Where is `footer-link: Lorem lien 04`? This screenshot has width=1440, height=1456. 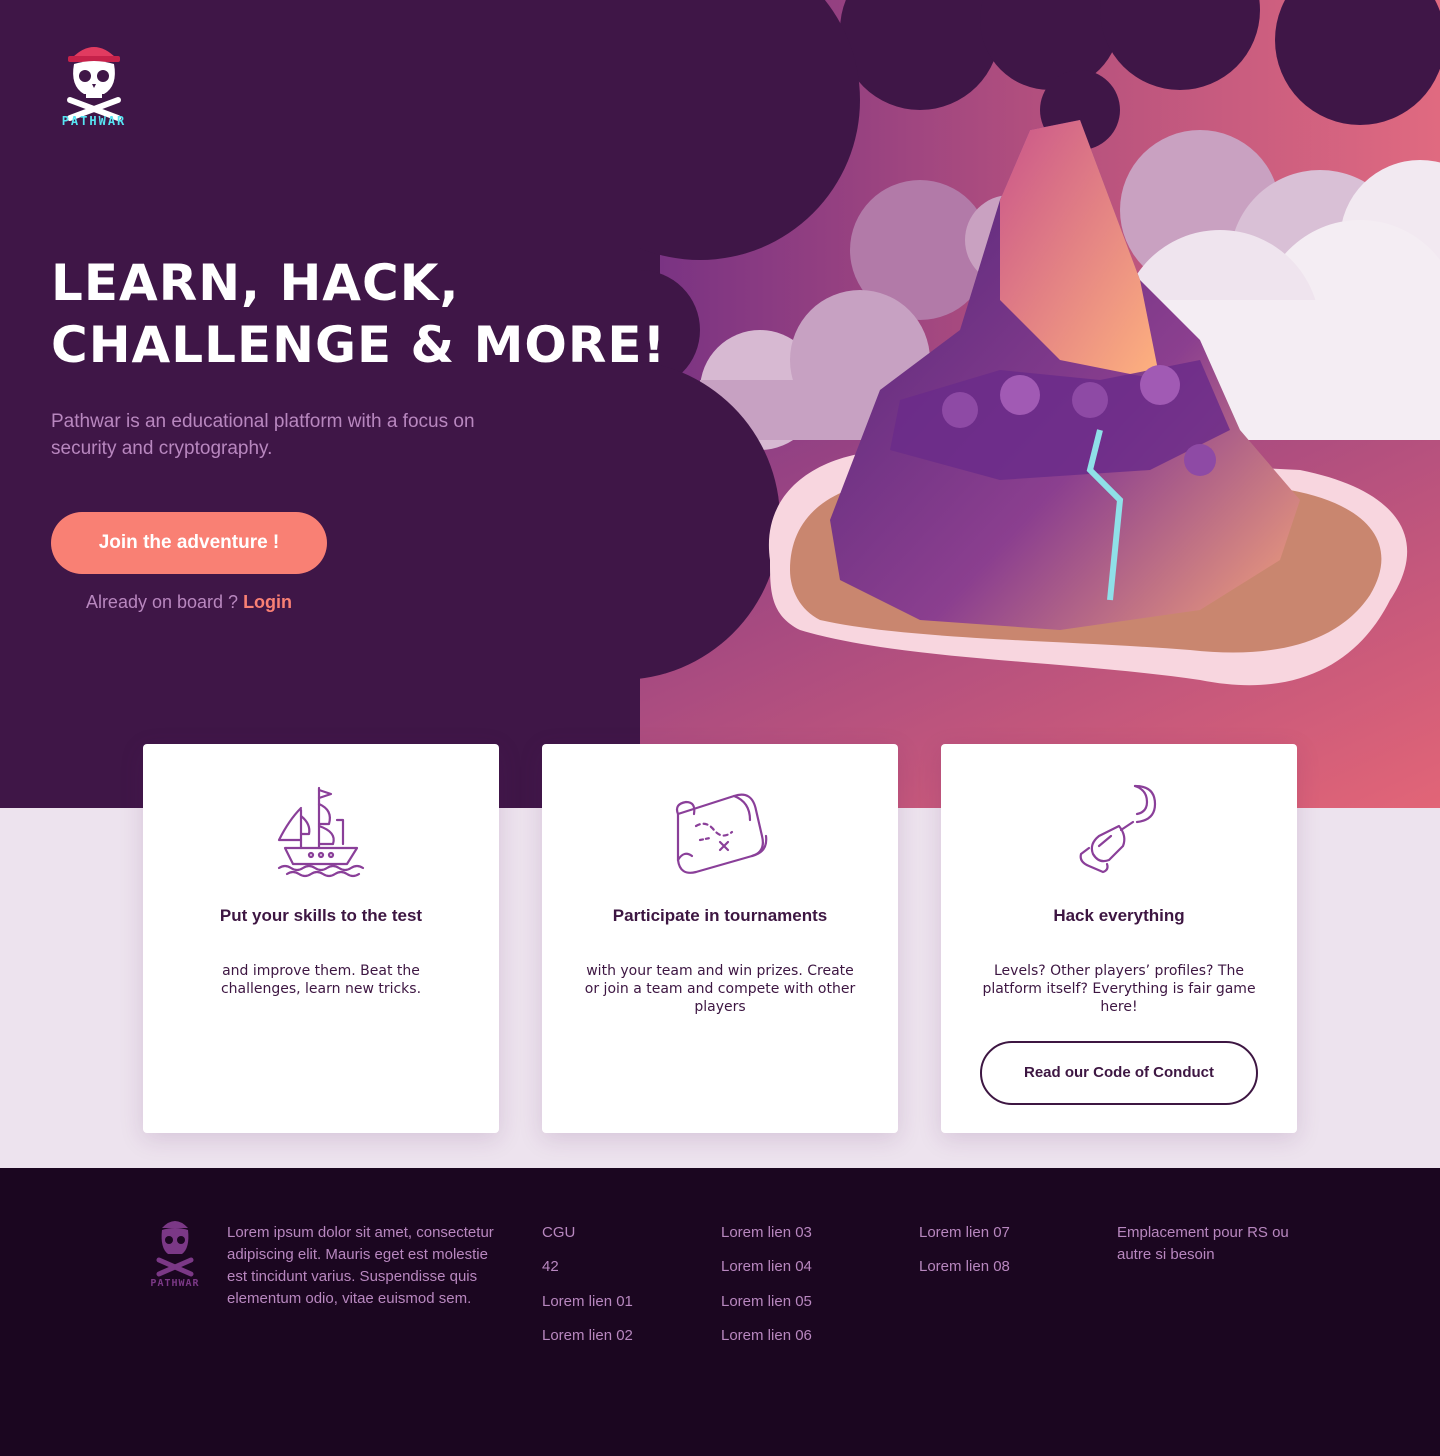
footer-link: Lorem lien 04 is located at coordinates (766, 1273).